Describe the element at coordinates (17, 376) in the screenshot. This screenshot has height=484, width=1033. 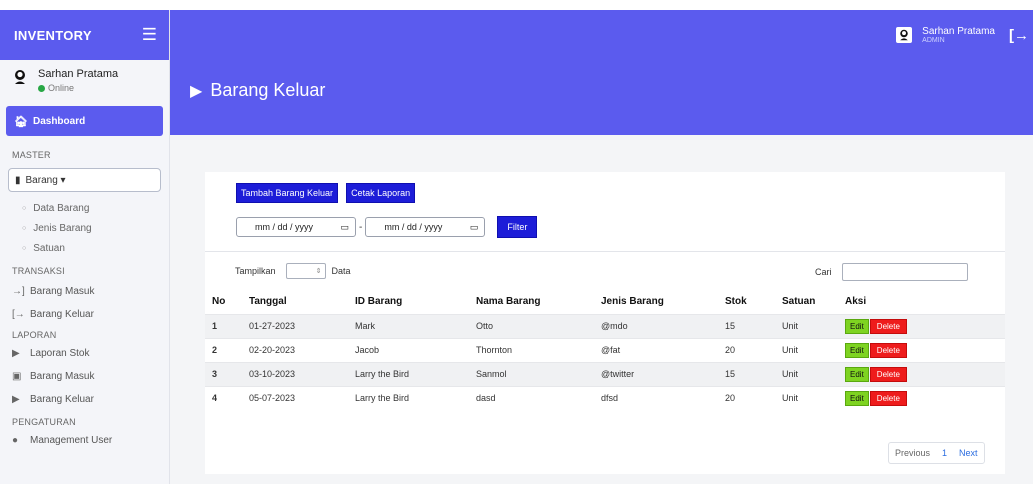
I see `file-import-icon: ▣` at that location.